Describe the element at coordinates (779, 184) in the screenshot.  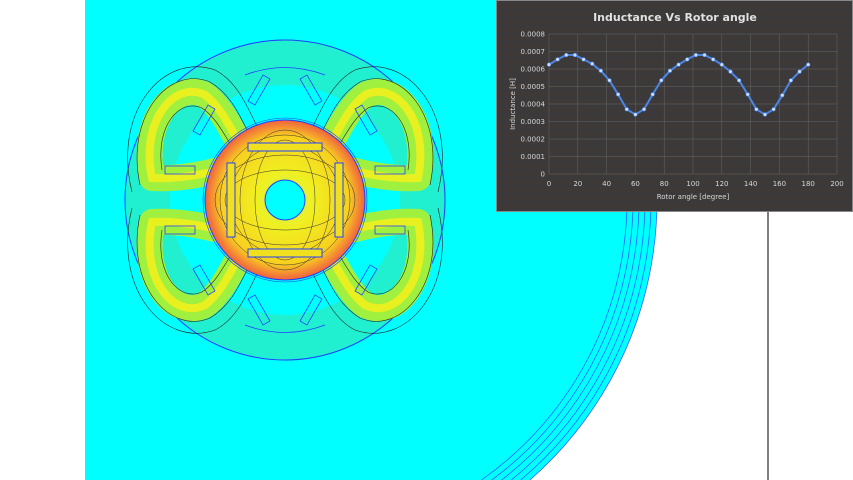
I see `x-tick-label: 160` at that location.